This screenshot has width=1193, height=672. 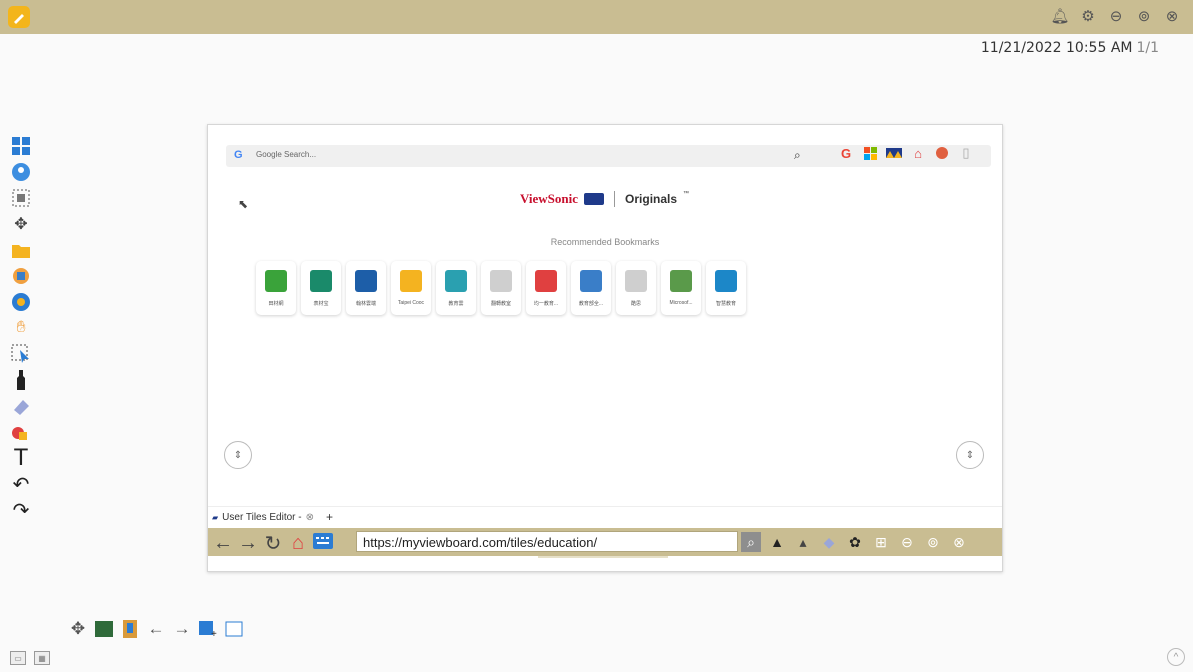 I want to click on shapes-icon, so click(x=21, y=432).